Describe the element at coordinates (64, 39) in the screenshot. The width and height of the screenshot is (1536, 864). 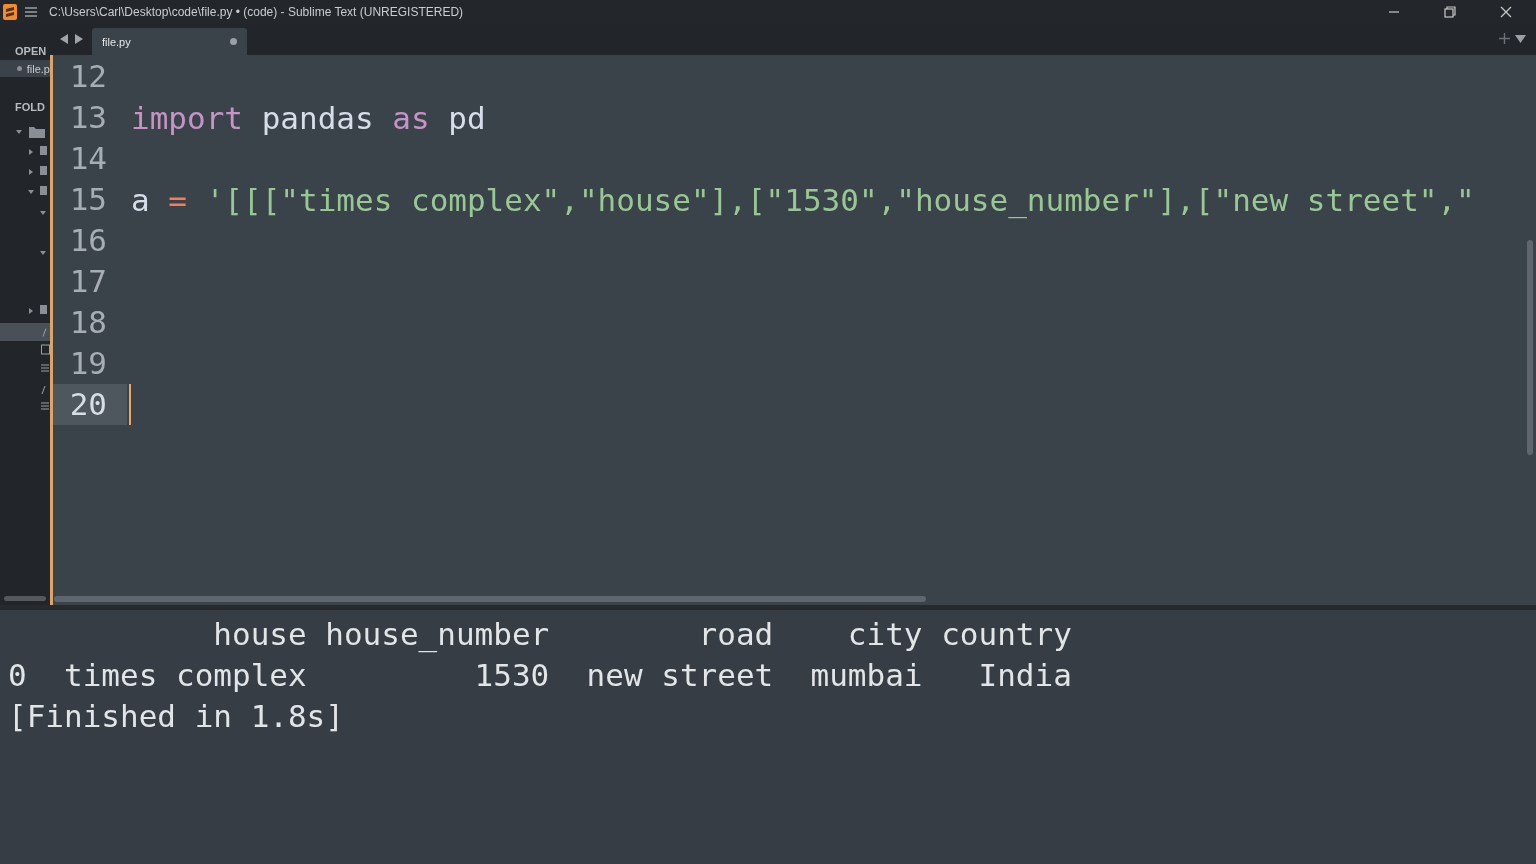
I see `previous-arrow-icon` at that location.